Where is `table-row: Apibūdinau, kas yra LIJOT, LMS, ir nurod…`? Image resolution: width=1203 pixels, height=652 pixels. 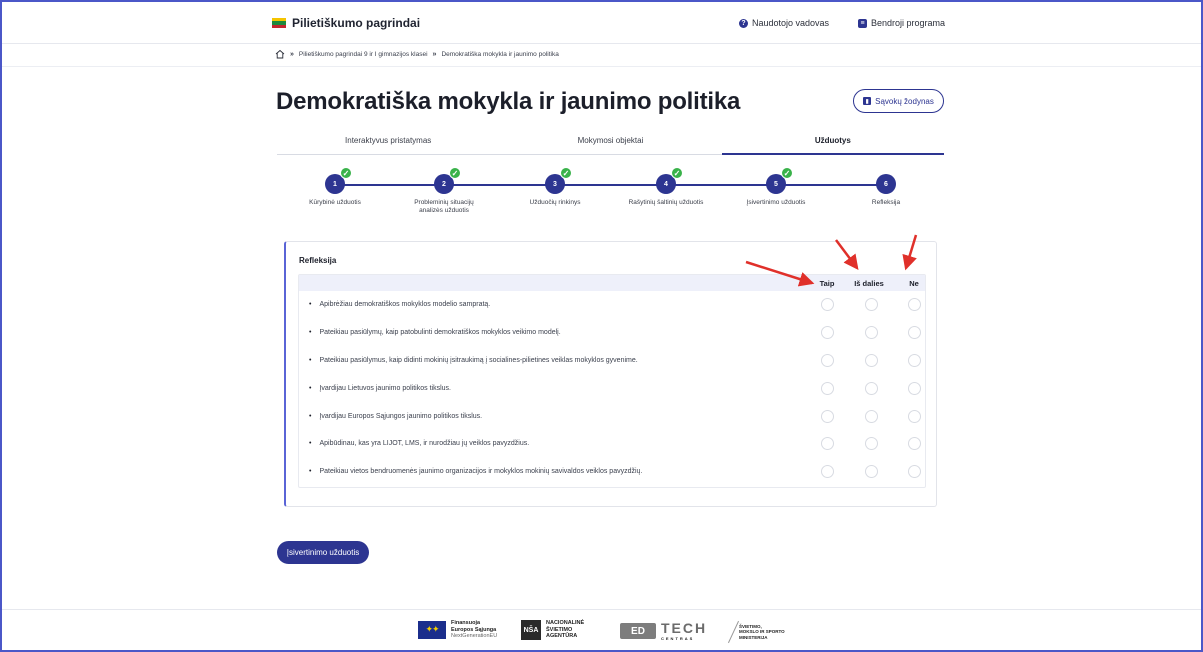 table-row: Apibūdinau, kas yra LIJOT, LMS, ir nurod… is located at coordinates (612, 444).